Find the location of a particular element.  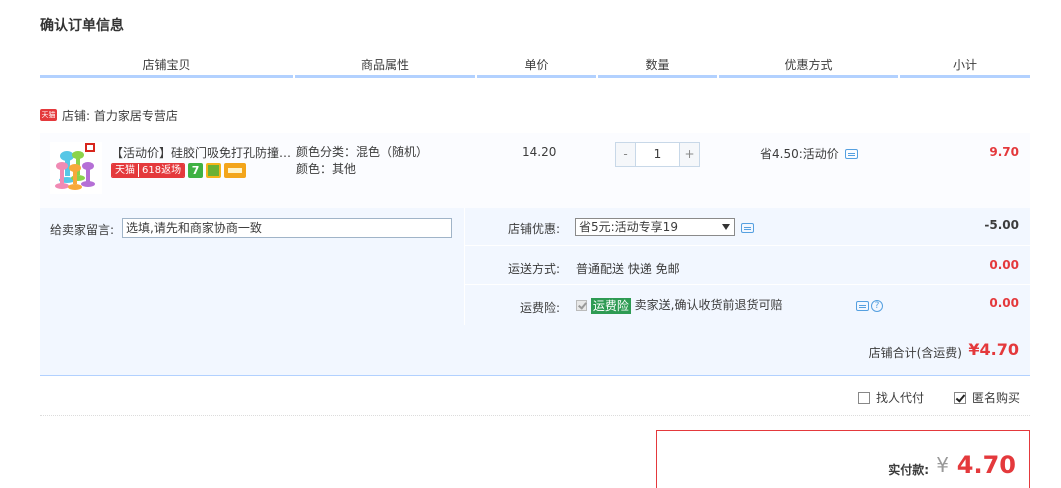

seven-day-return-icon: 7 is located at coordinates (196, 170).